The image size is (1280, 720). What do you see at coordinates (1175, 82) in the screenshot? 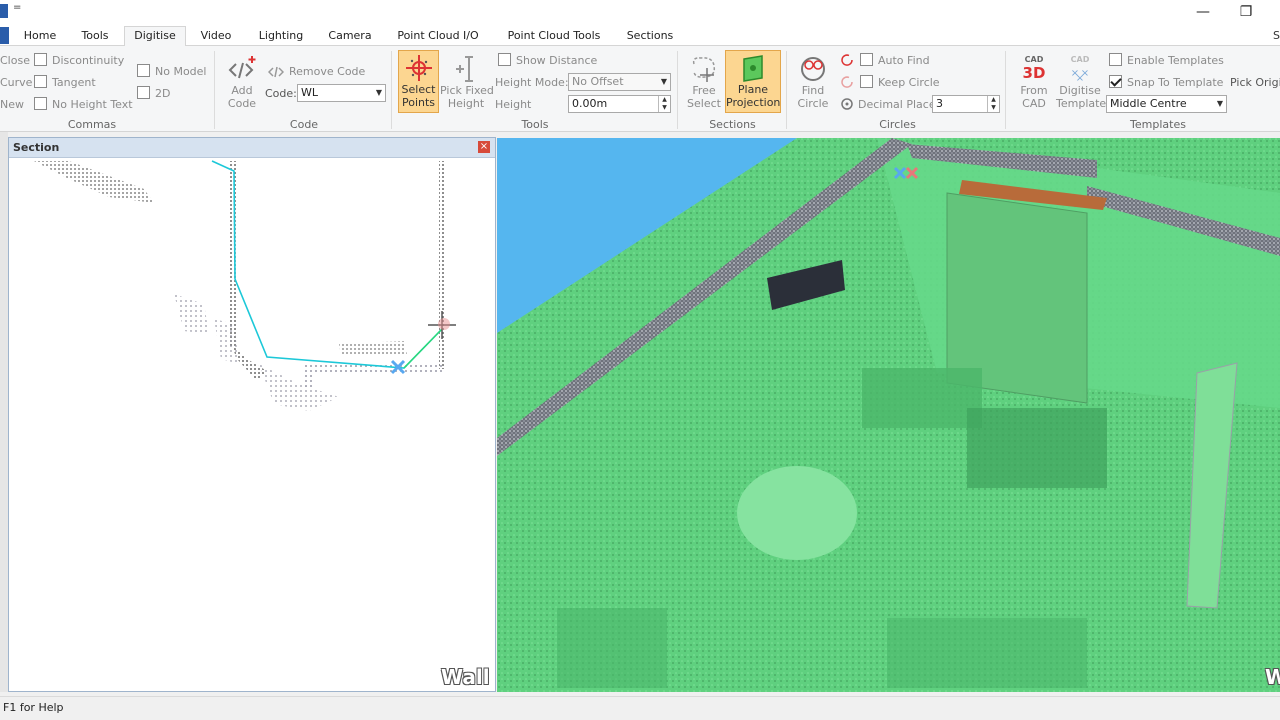
I see `snap-to-template-label: Snap To Template` at bounding box center [1175, 82].